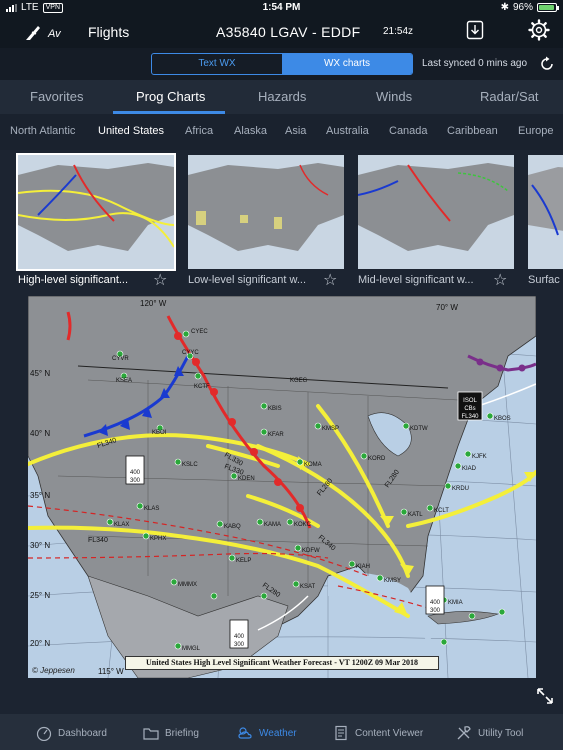  I want to click on station-label: KAMA, so click(272, 525).